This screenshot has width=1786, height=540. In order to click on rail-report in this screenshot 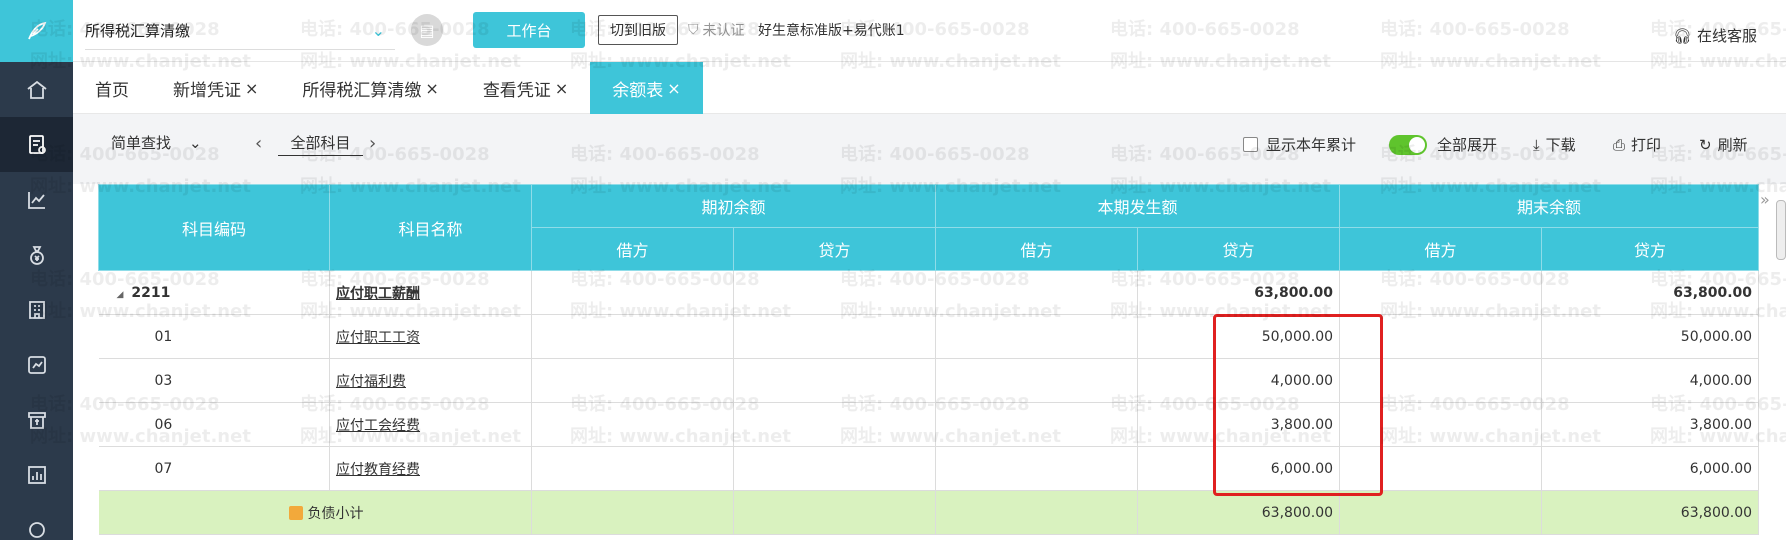, I will do `click(36, 364)`.